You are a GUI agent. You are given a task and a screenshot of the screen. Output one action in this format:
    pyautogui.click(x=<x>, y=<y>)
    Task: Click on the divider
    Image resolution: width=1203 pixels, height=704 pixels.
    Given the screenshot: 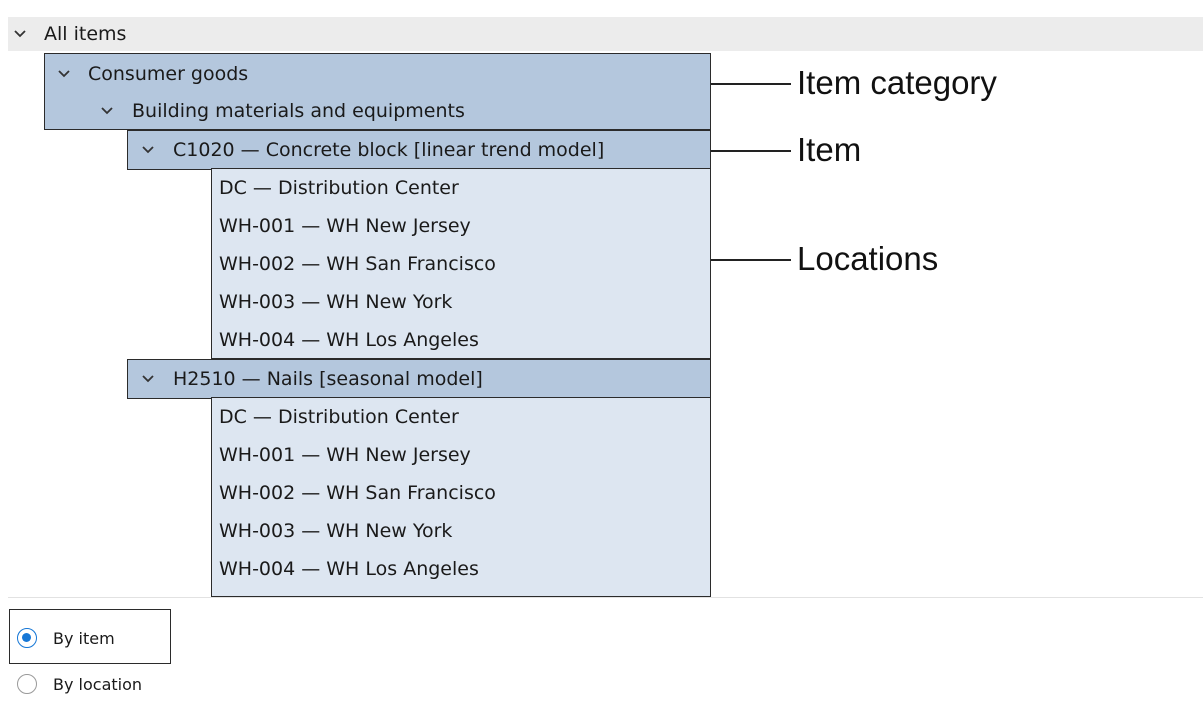 What is the action you would take?
    pyautogui.click(x=605, y=597)
    